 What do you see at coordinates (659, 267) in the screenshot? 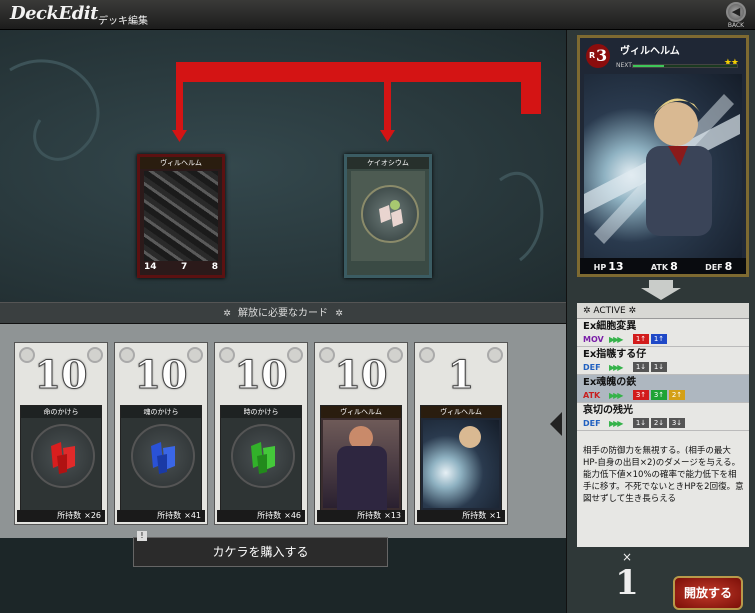
I see `atk-label: ATK` at bounding box center [659, 267].